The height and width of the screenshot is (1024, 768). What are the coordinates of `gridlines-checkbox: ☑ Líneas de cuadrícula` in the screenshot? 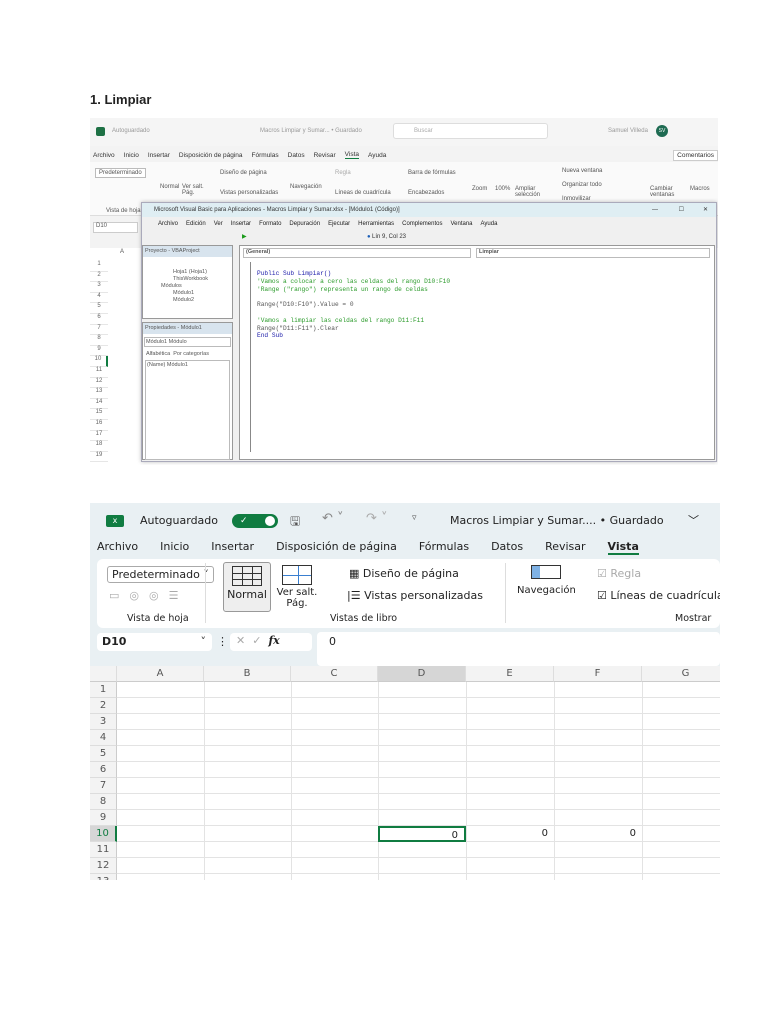 It's located at (658, 595).